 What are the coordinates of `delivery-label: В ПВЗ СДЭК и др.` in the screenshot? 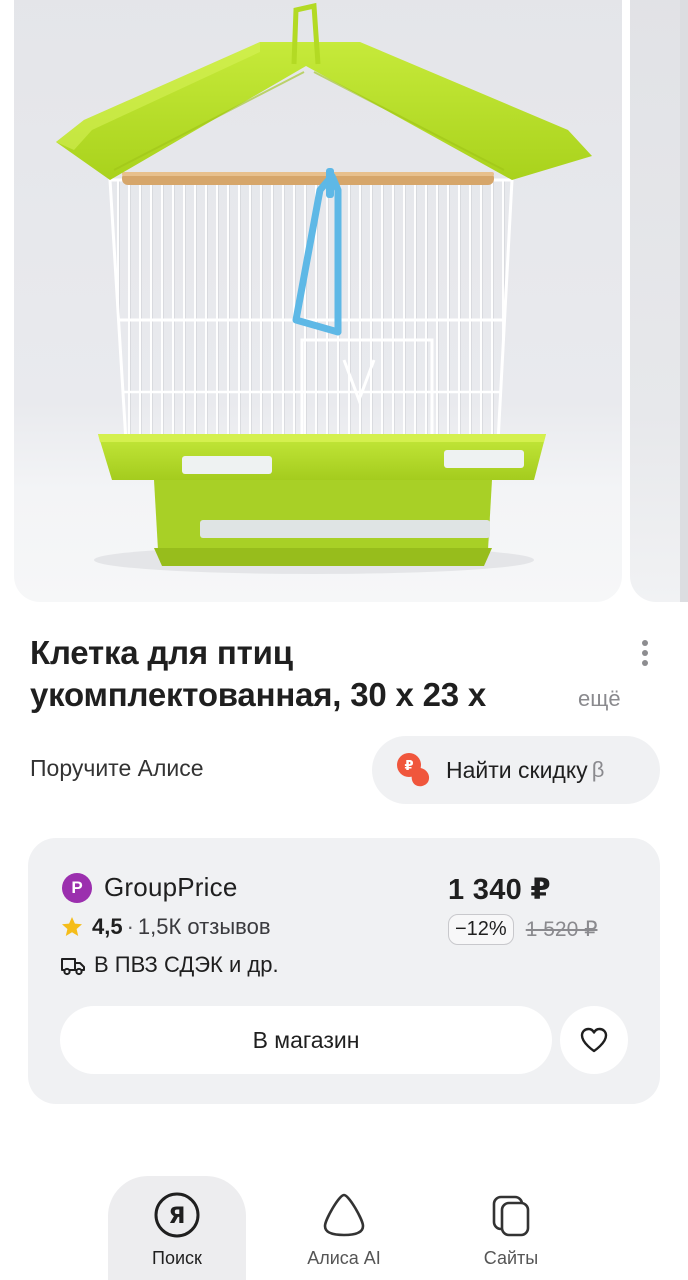 It's located at (186, 964).